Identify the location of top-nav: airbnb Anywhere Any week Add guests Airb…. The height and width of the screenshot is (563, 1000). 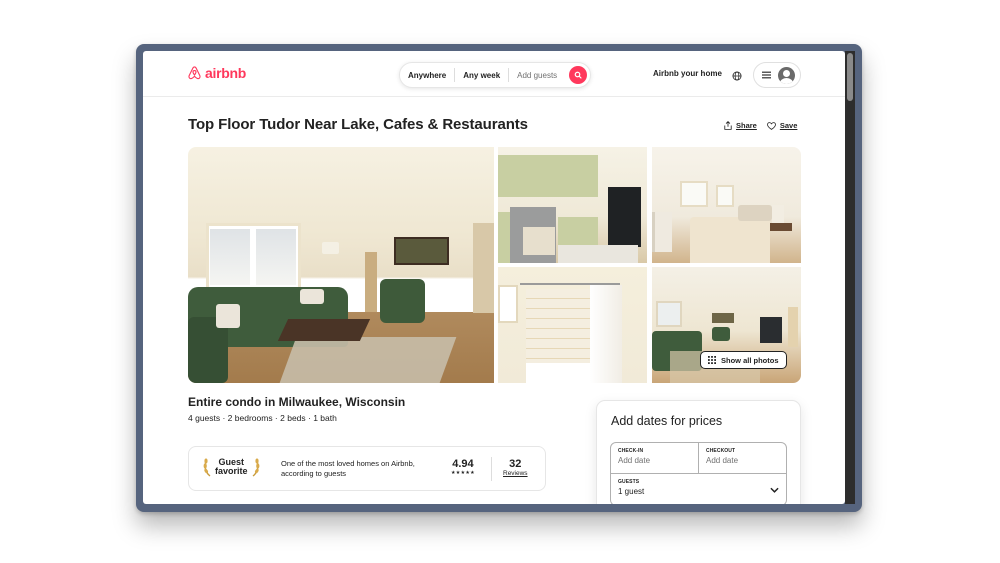
(494, 74).